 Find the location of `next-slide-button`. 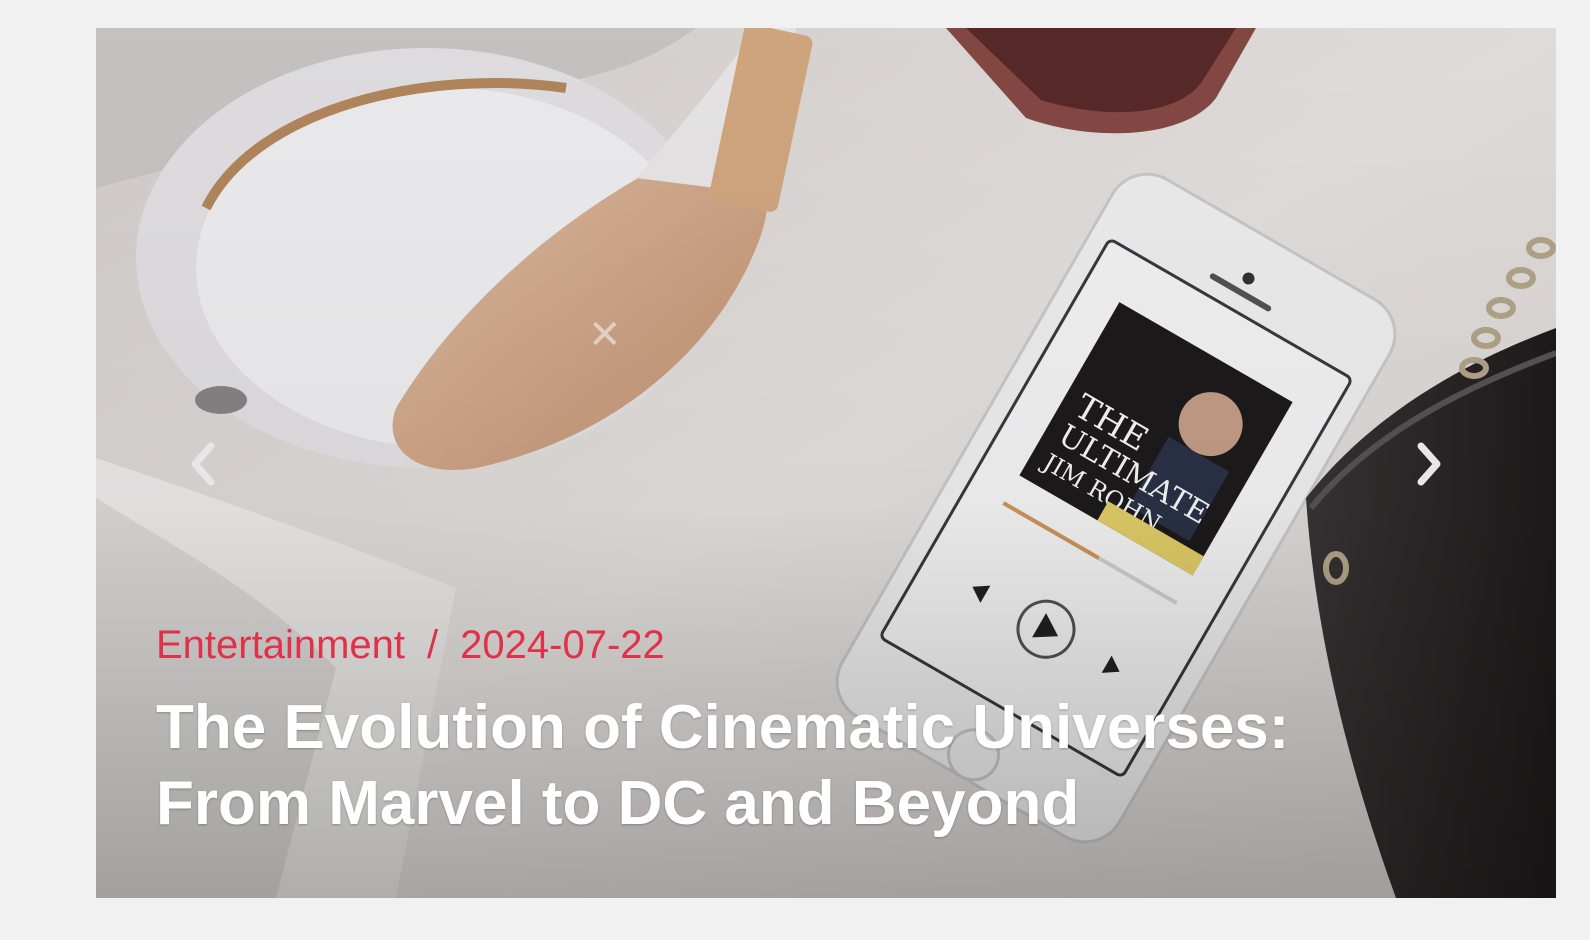

next-slide-button is located at coordinates (1430, 464).